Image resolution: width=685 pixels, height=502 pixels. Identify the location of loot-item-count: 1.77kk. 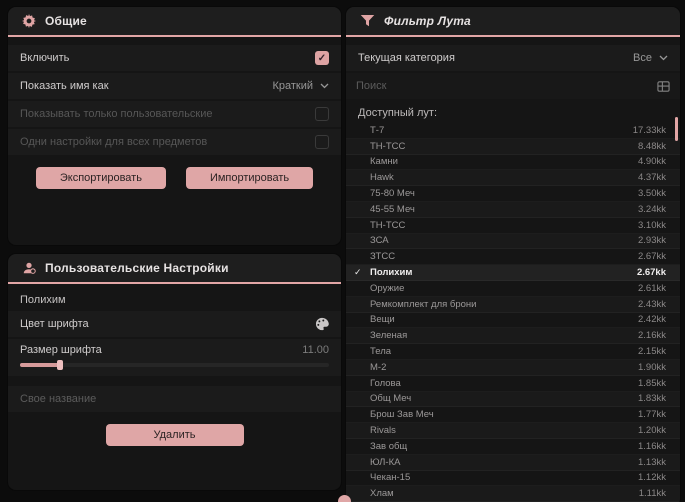
(652, 415).